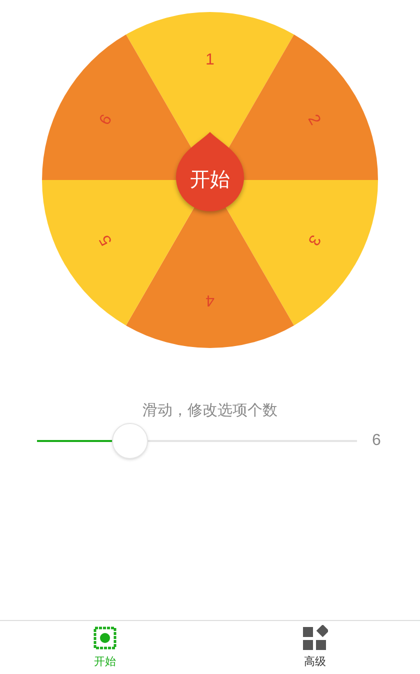  Describe the element at coordinates (210, 411) in the screenshot. I see `slider-caption: 滑动，修改选项个数` at that location.